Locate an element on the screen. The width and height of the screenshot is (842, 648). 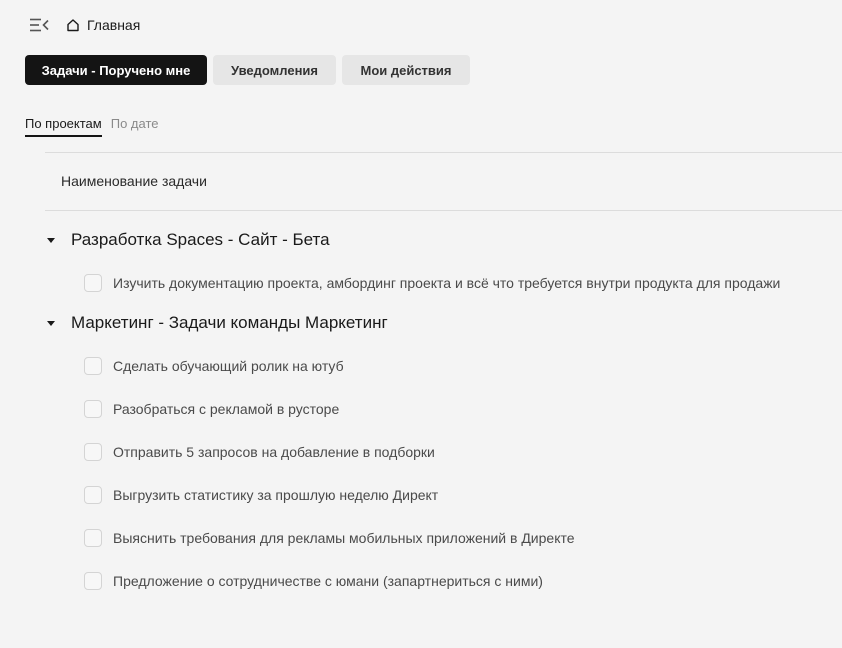
task-row: Сделать обучающий ролик на ютуб is located at coordinates (214, 366).